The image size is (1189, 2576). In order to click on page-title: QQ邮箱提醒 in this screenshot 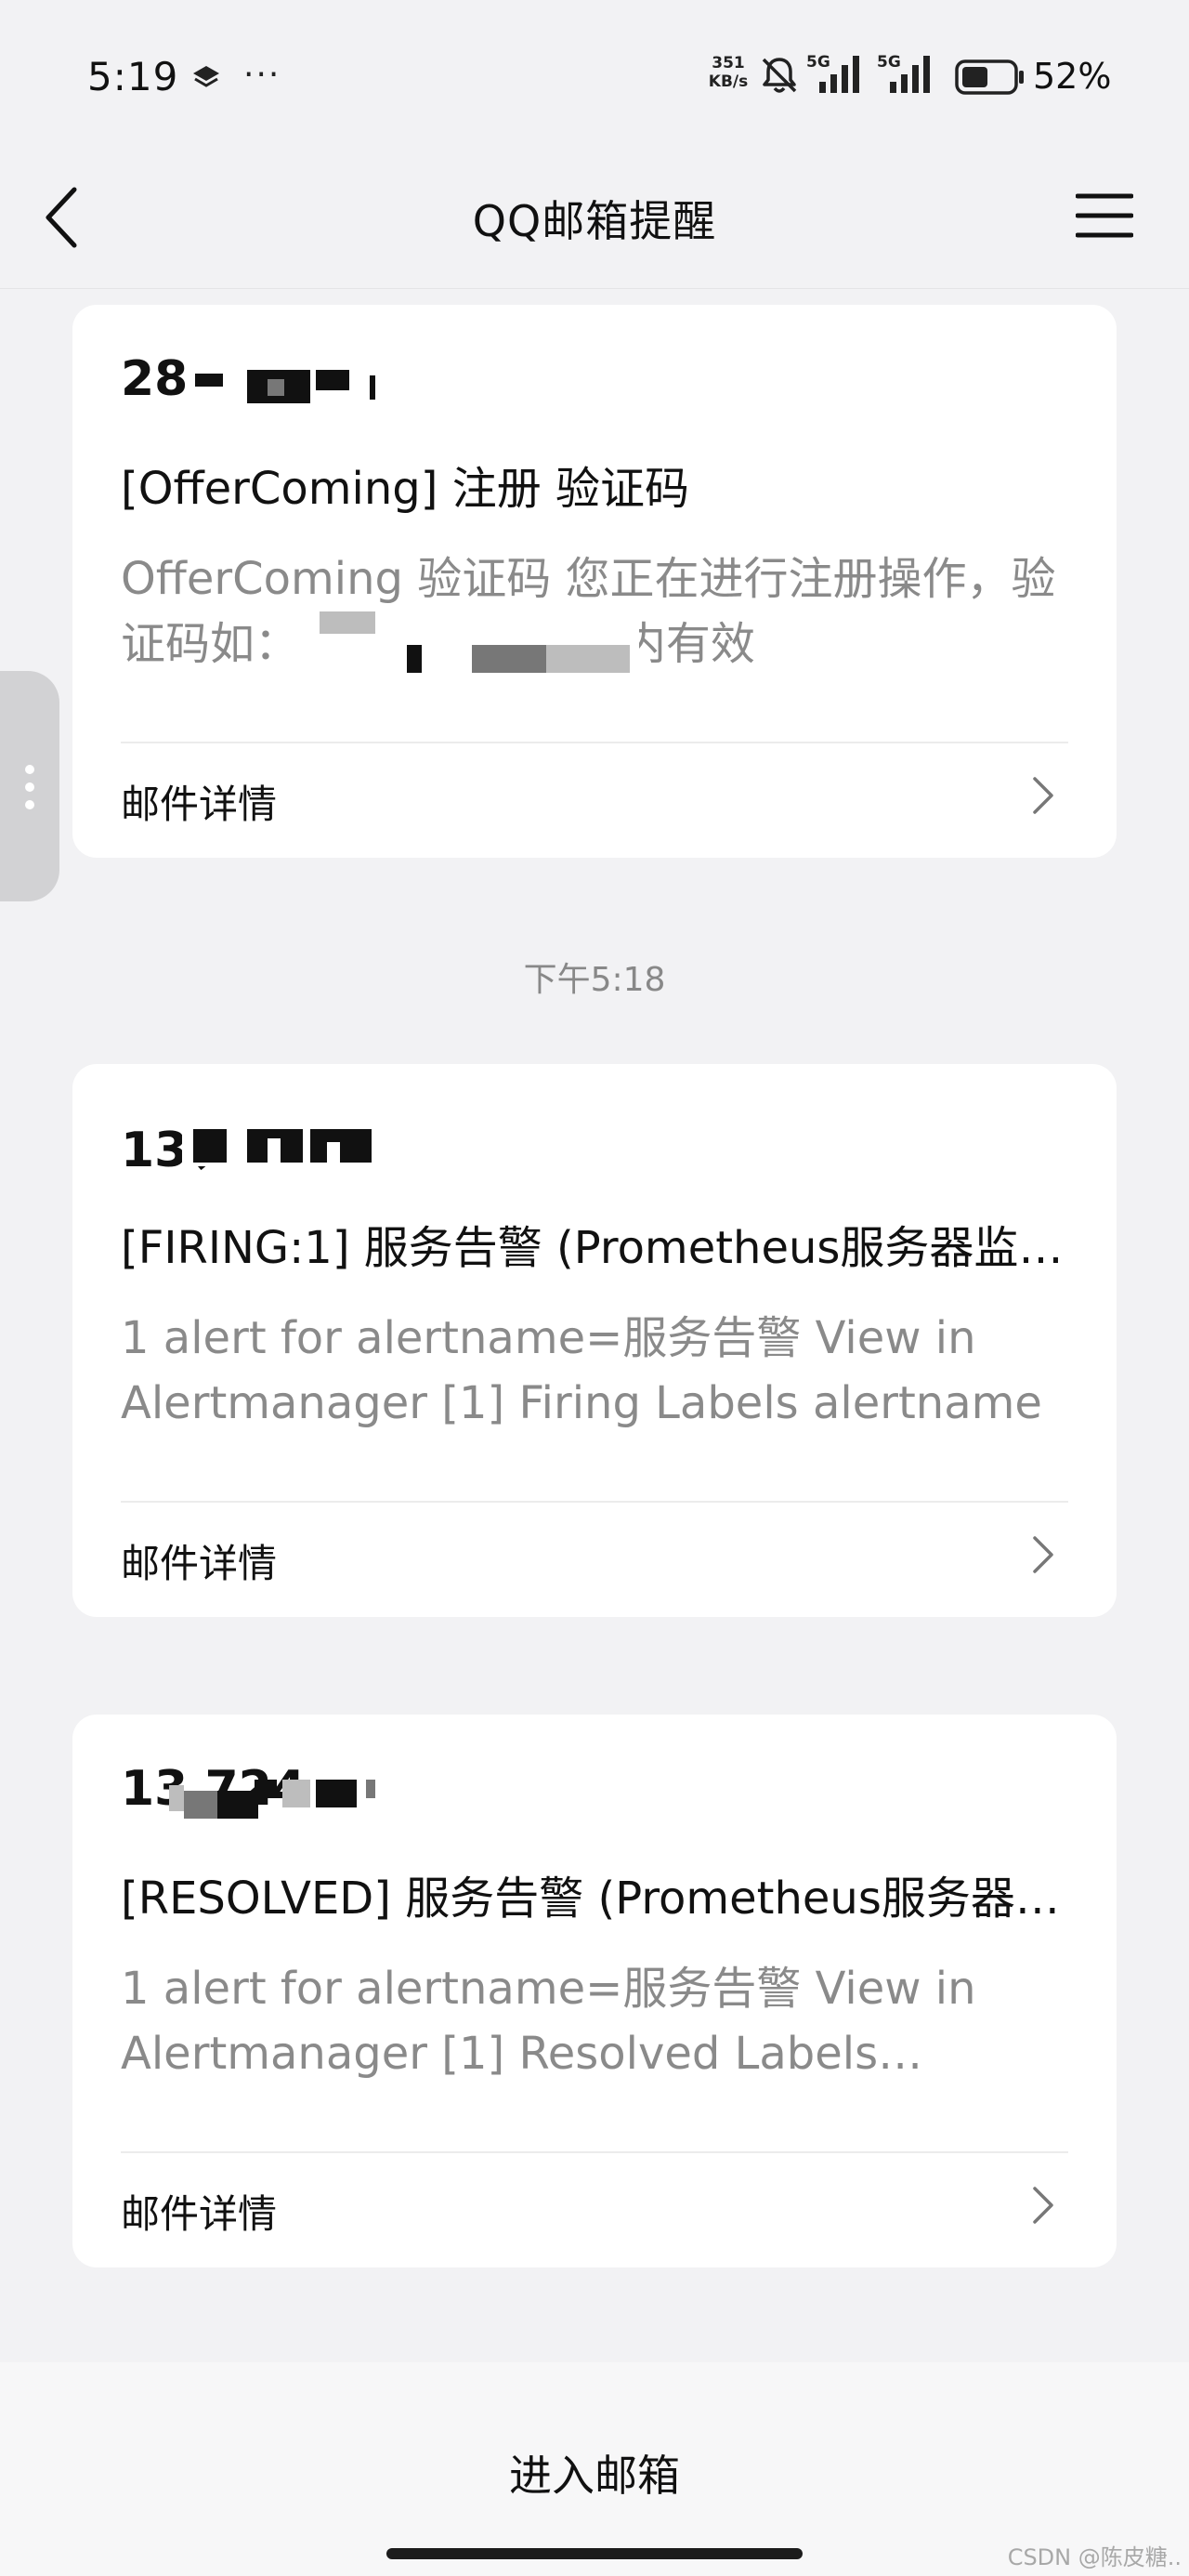, I will do `click(594, 221)`.